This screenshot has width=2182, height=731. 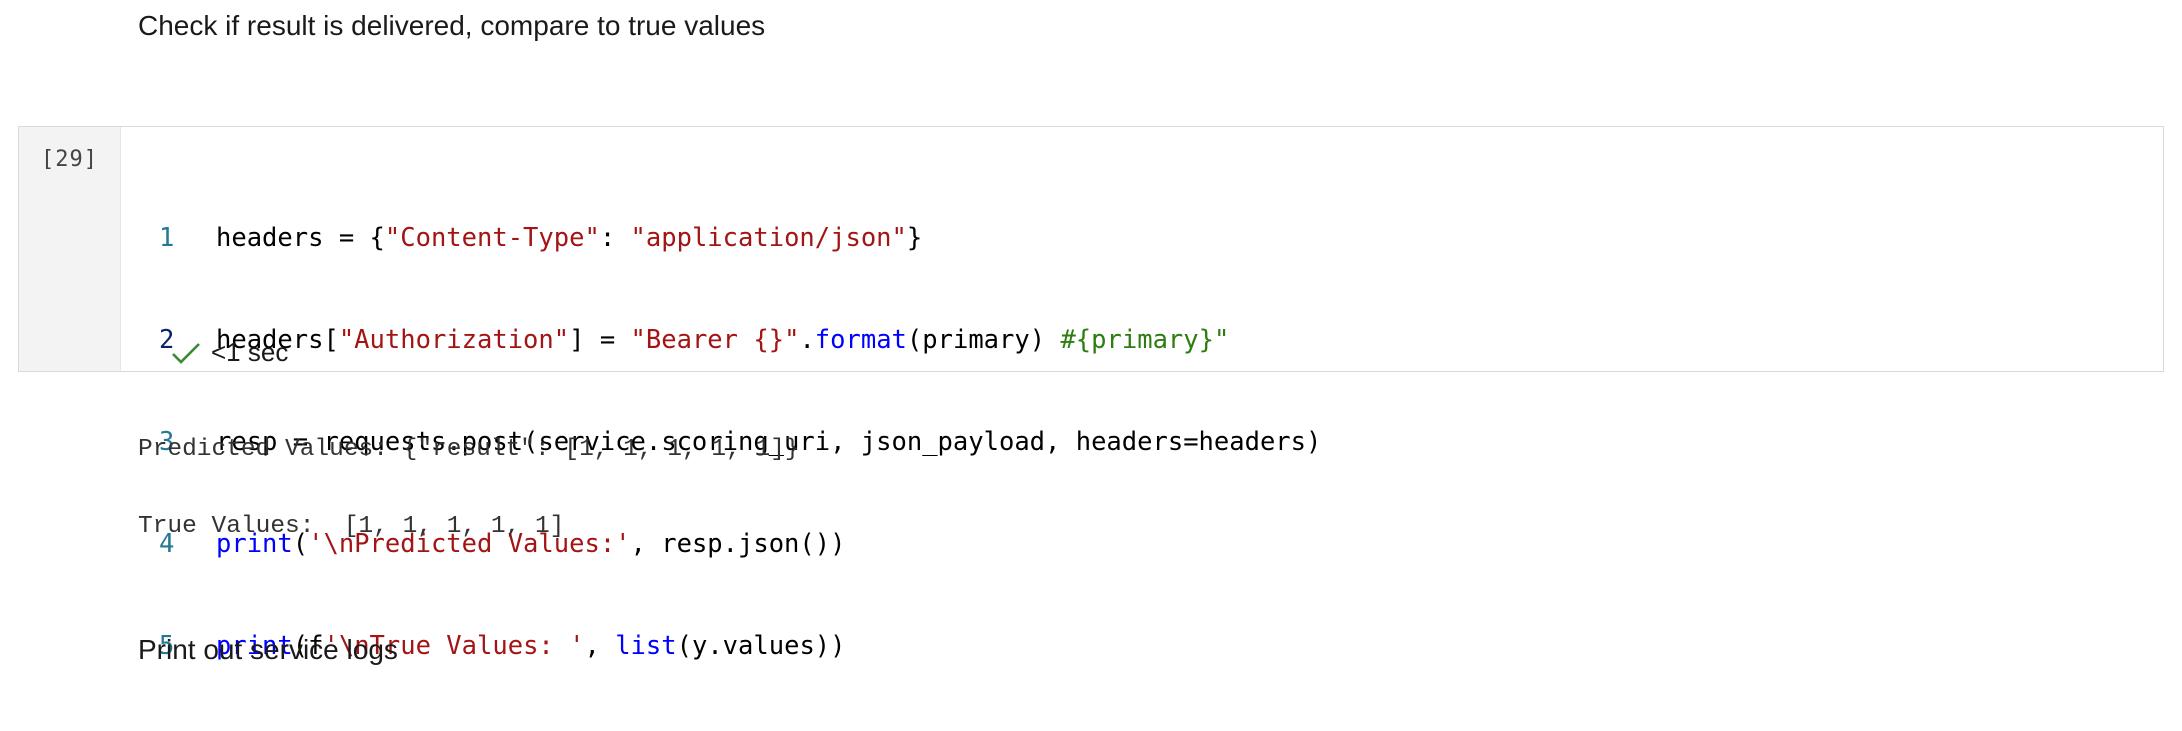 I want to click on execution-time: <1 sec, so click(x=250, y=352).